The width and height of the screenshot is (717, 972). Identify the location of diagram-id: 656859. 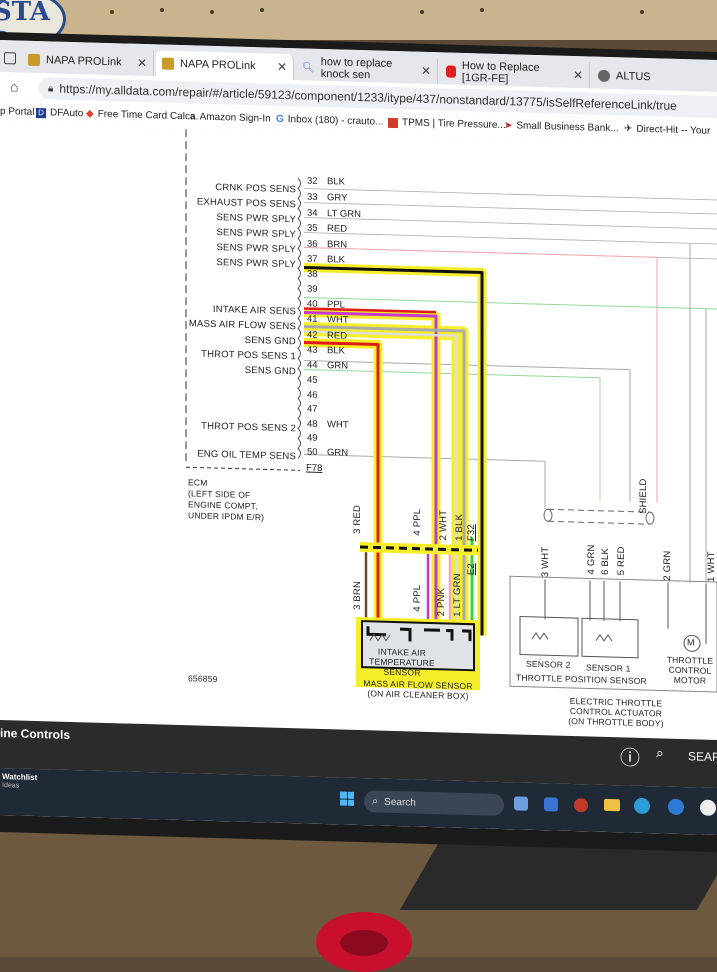
(203, 679).